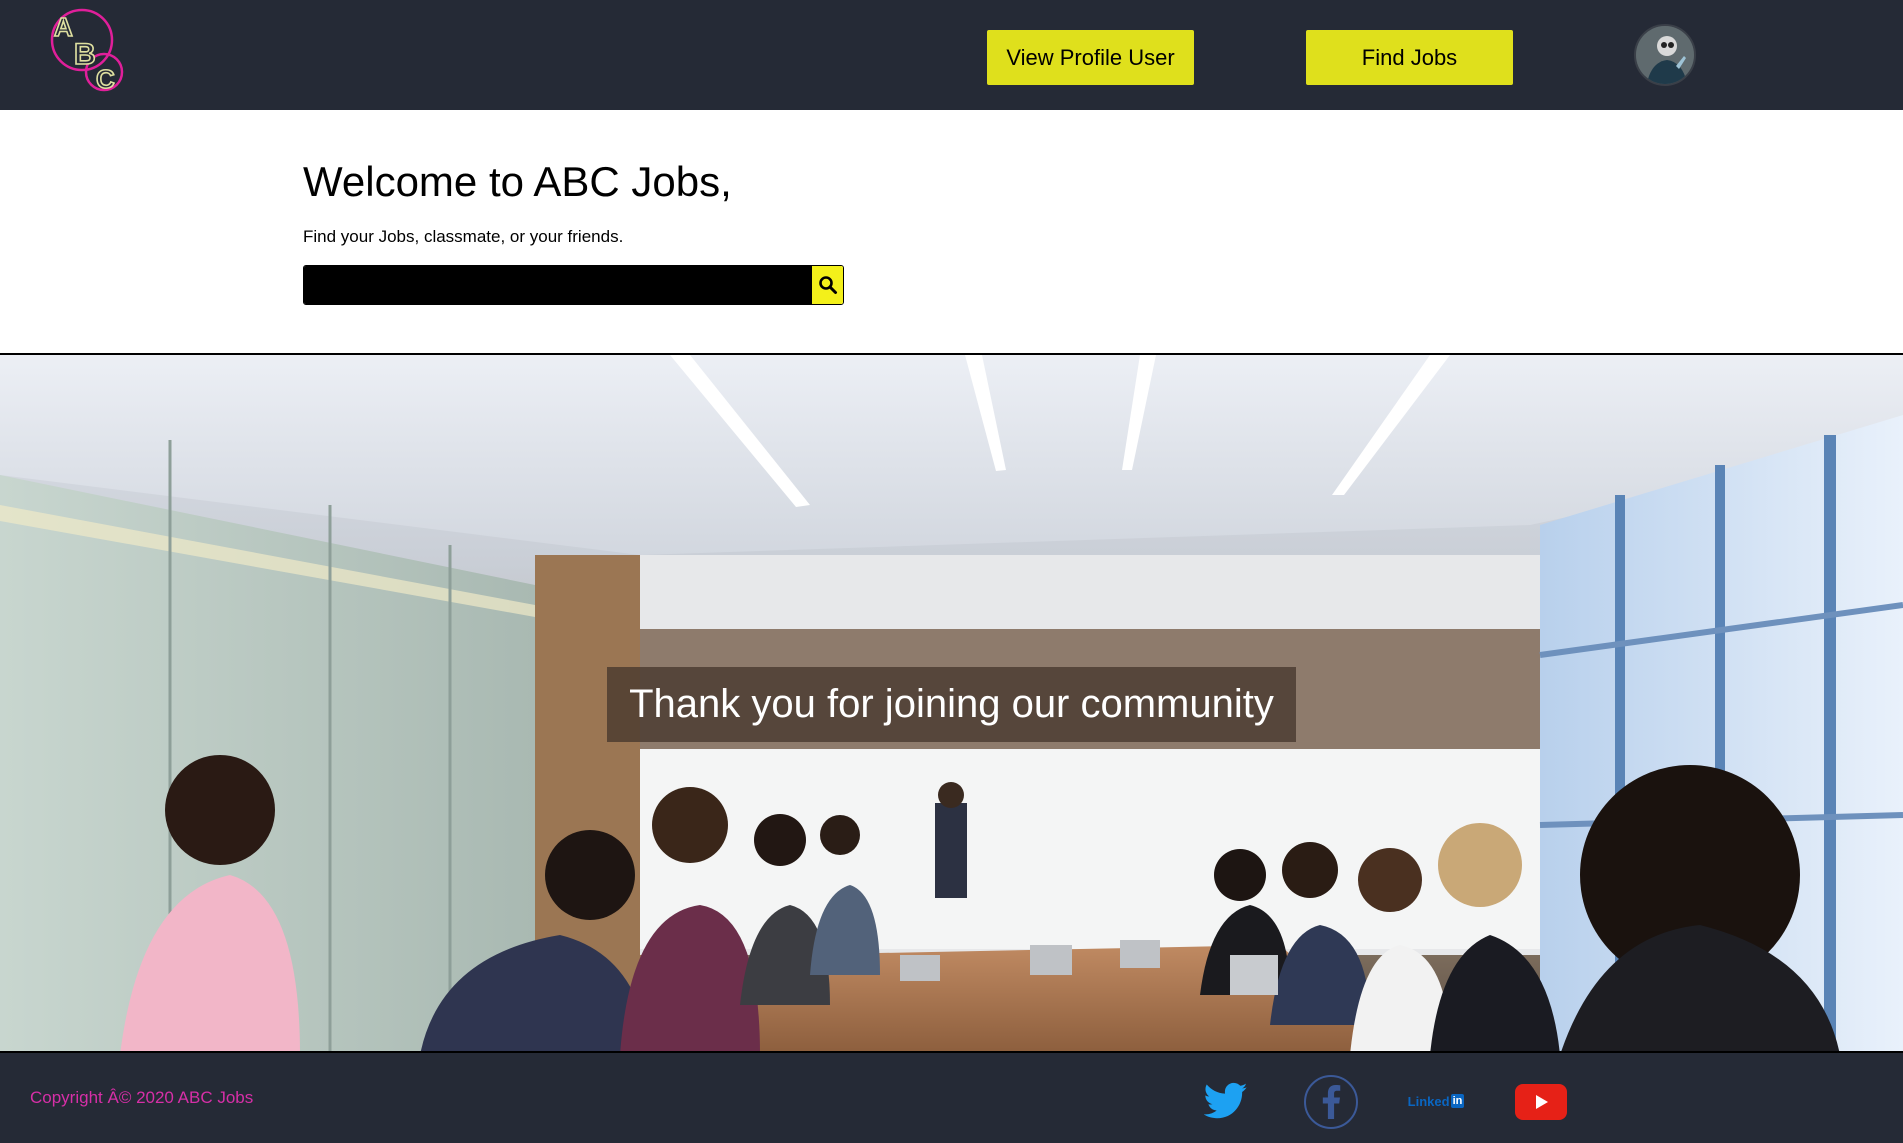 This screenshot has height=1143, width=1903. I want to click on linkedin-wordmark: Linked, so click(1428, 1101).